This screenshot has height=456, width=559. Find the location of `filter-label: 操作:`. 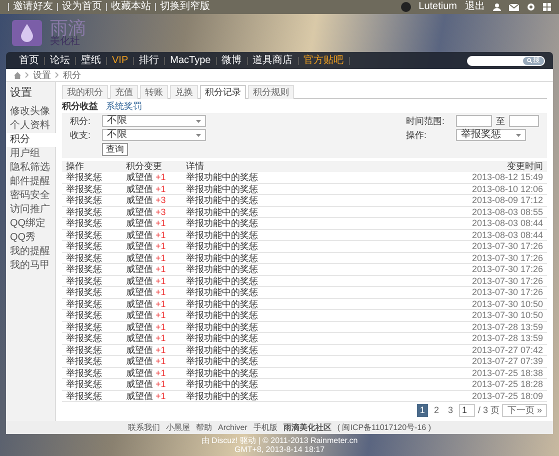

filter-label: 操作: is located at coordinates (417, 135).